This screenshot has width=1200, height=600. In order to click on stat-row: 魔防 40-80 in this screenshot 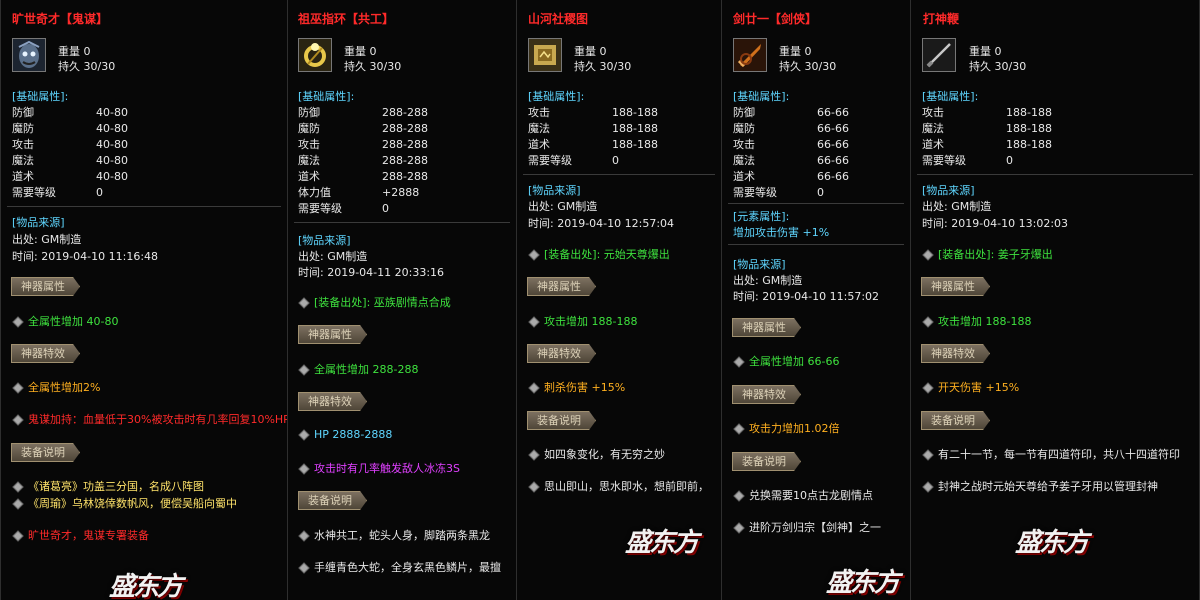, I will do `click(70, 128)`.